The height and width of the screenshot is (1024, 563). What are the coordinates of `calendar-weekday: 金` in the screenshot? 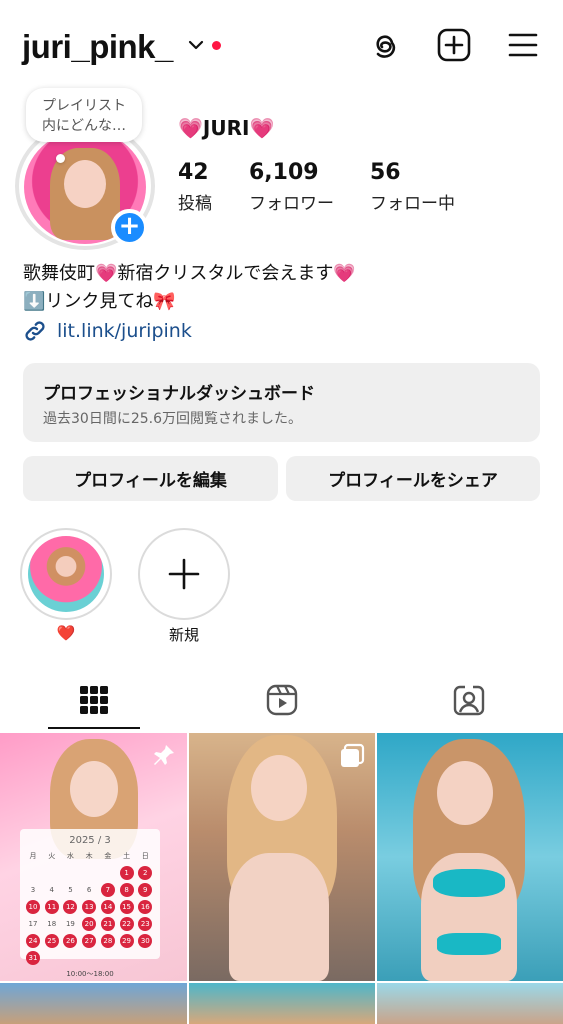 It's located at (108, 856).